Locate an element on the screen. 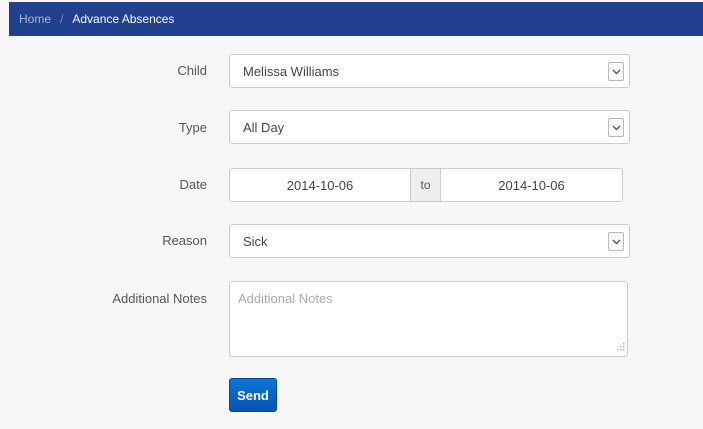  child-label: Child is located at coordinates (192, 70).